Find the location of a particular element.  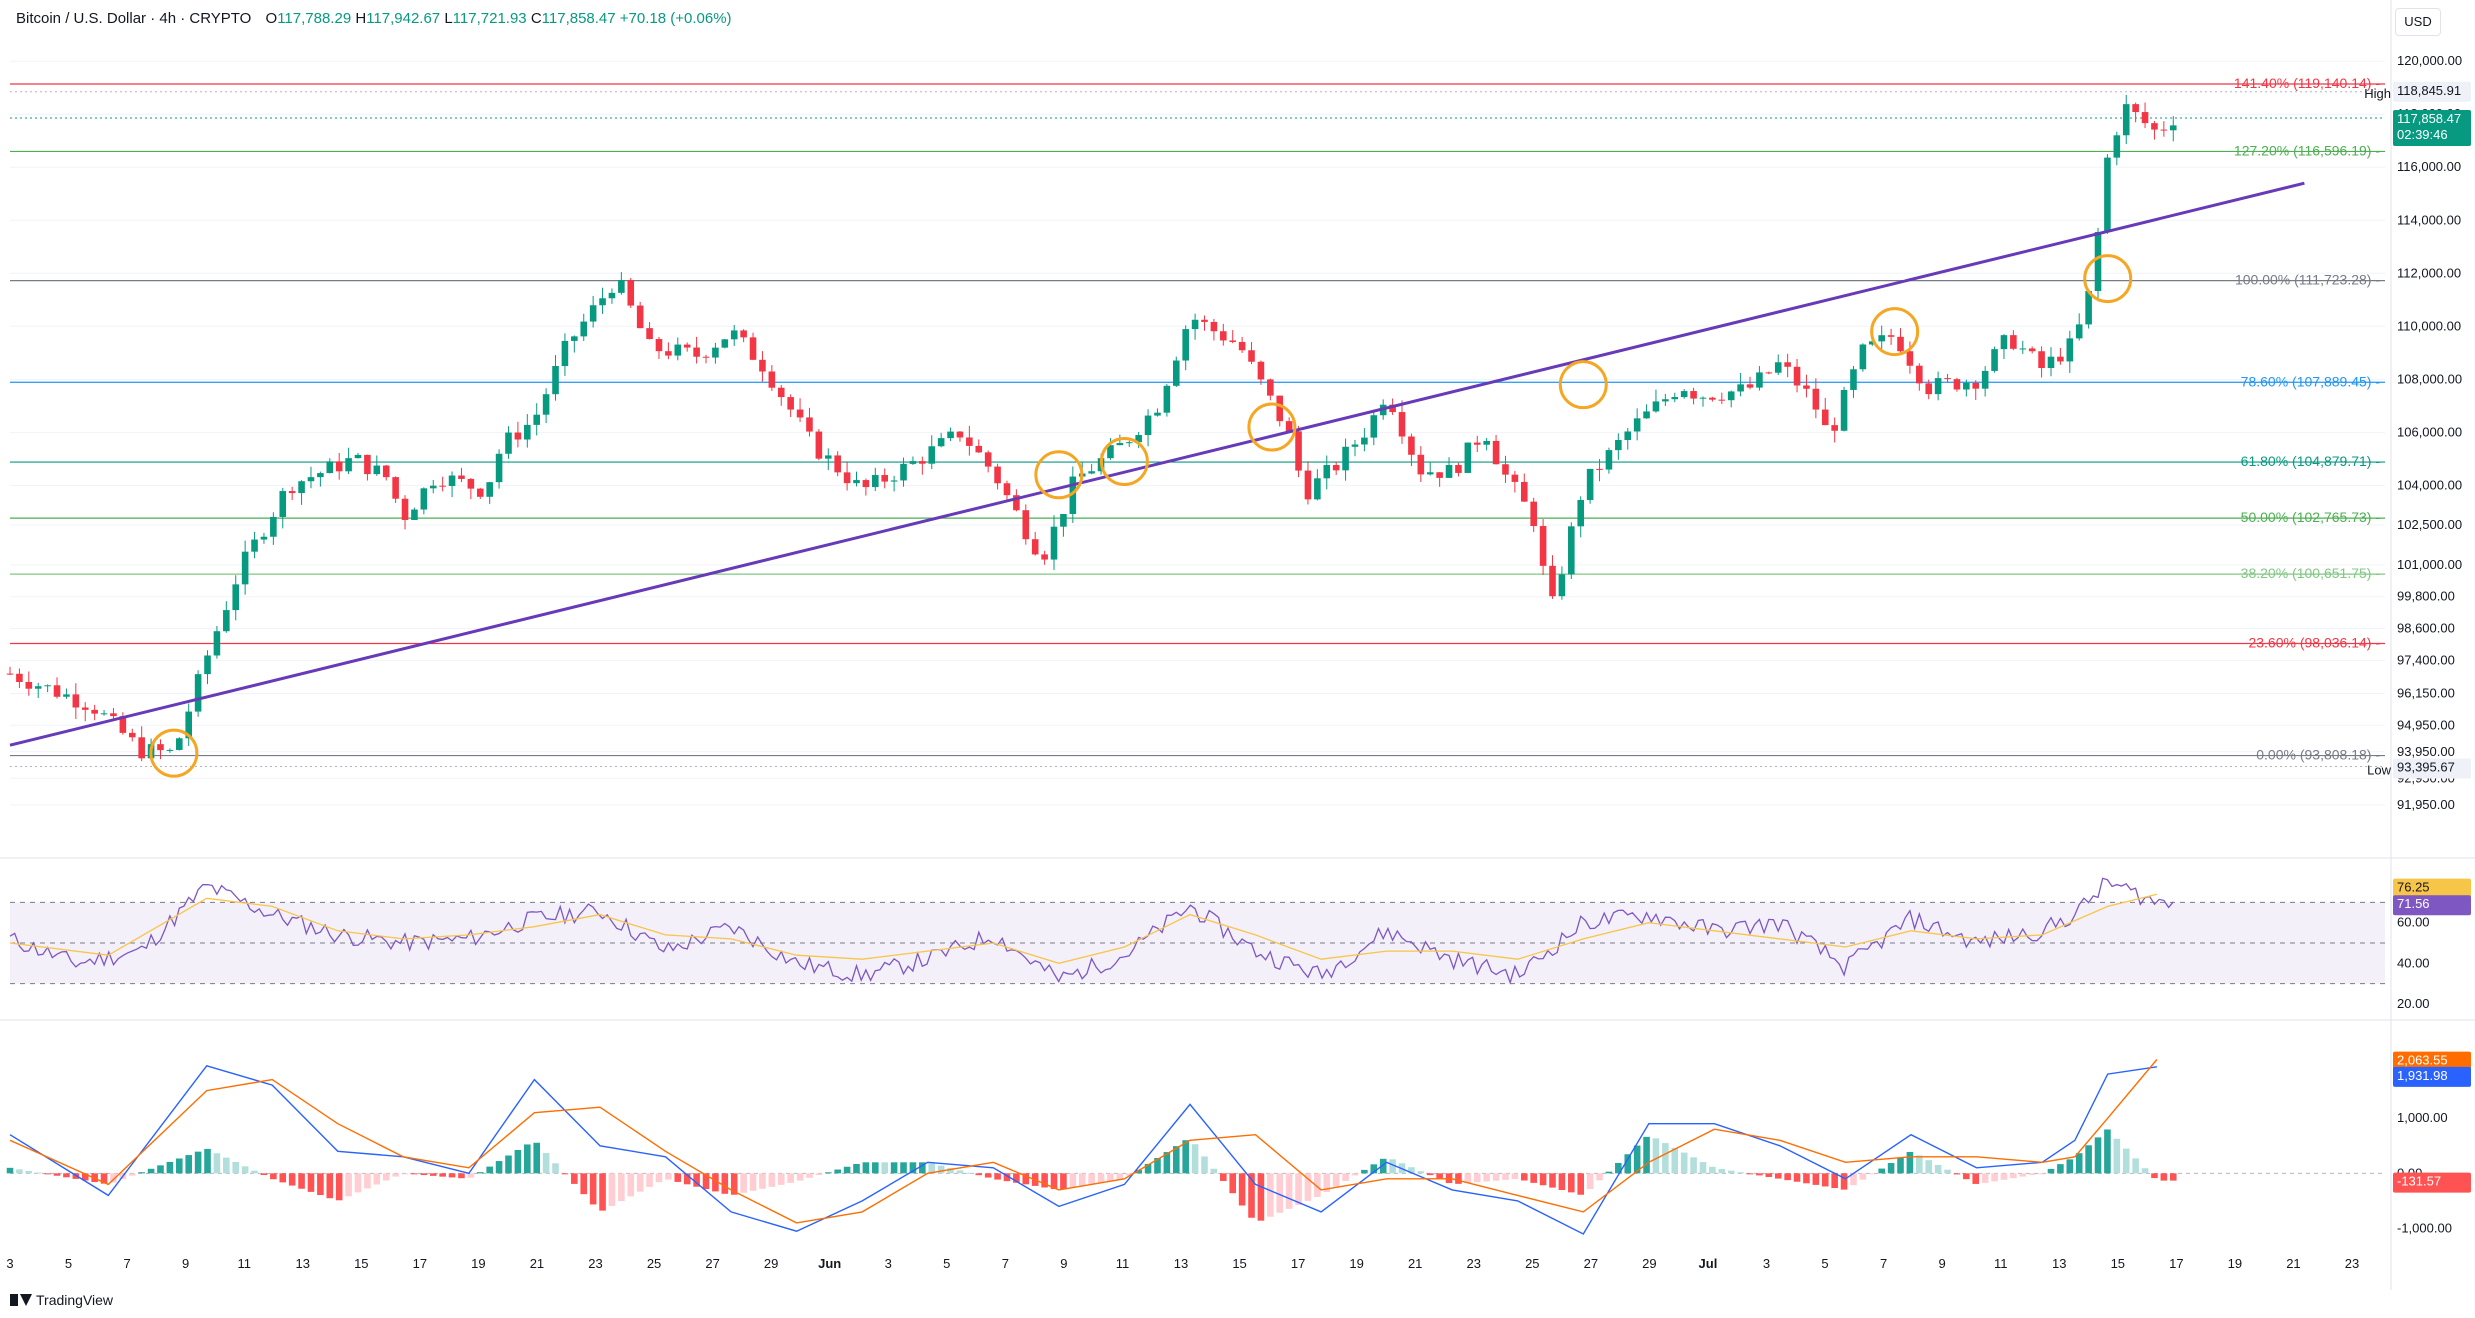

high-tag-label: High is located at coordinates (2377, 93).